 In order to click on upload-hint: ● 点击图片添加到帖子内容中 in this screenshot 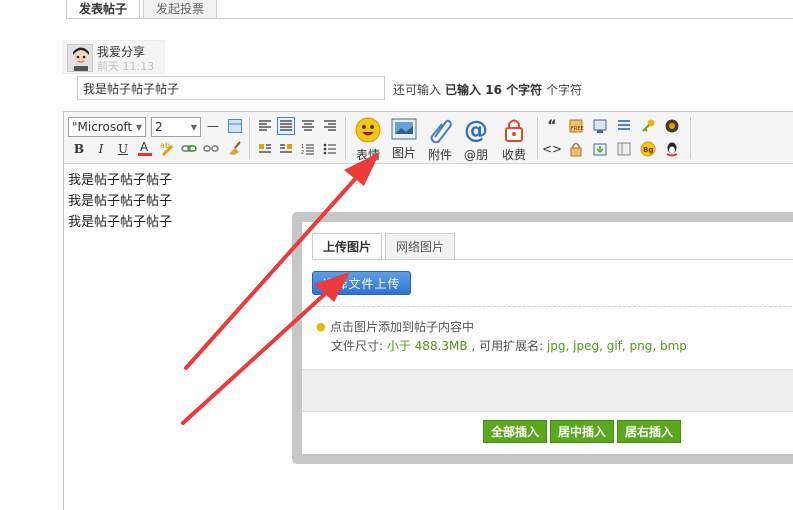, I will do `click(395, 326)`.